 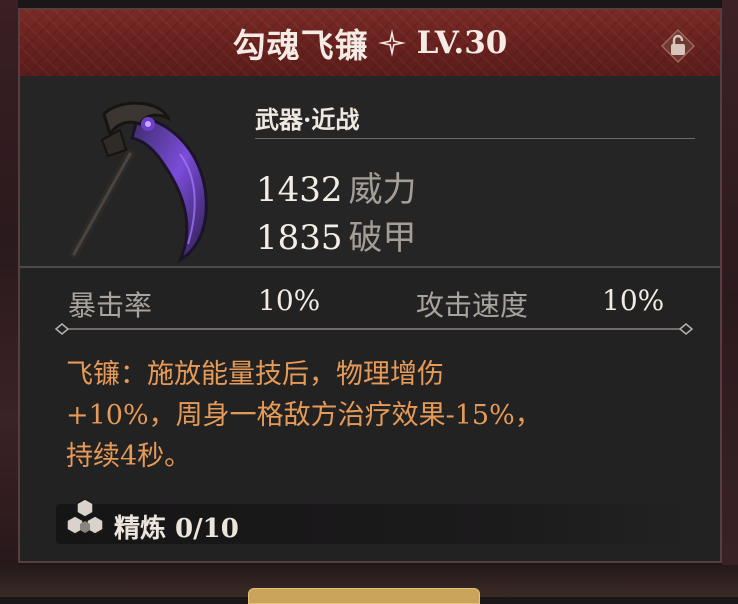 What do you see at coordinates (85, 516) in the screenshot?
I see `refine-hexagon-icon` at bounding box center [85, 516].